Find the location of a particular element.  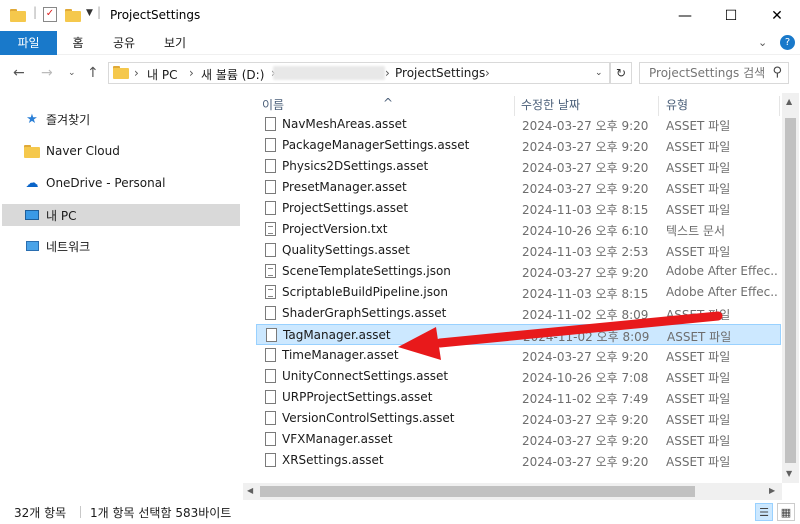

help-icon: ? is located at coordinates (787, 42).